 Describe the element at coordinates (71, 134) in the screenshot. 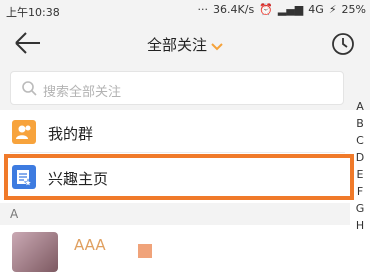

I see `my-groups-label: 我的群` at that location.